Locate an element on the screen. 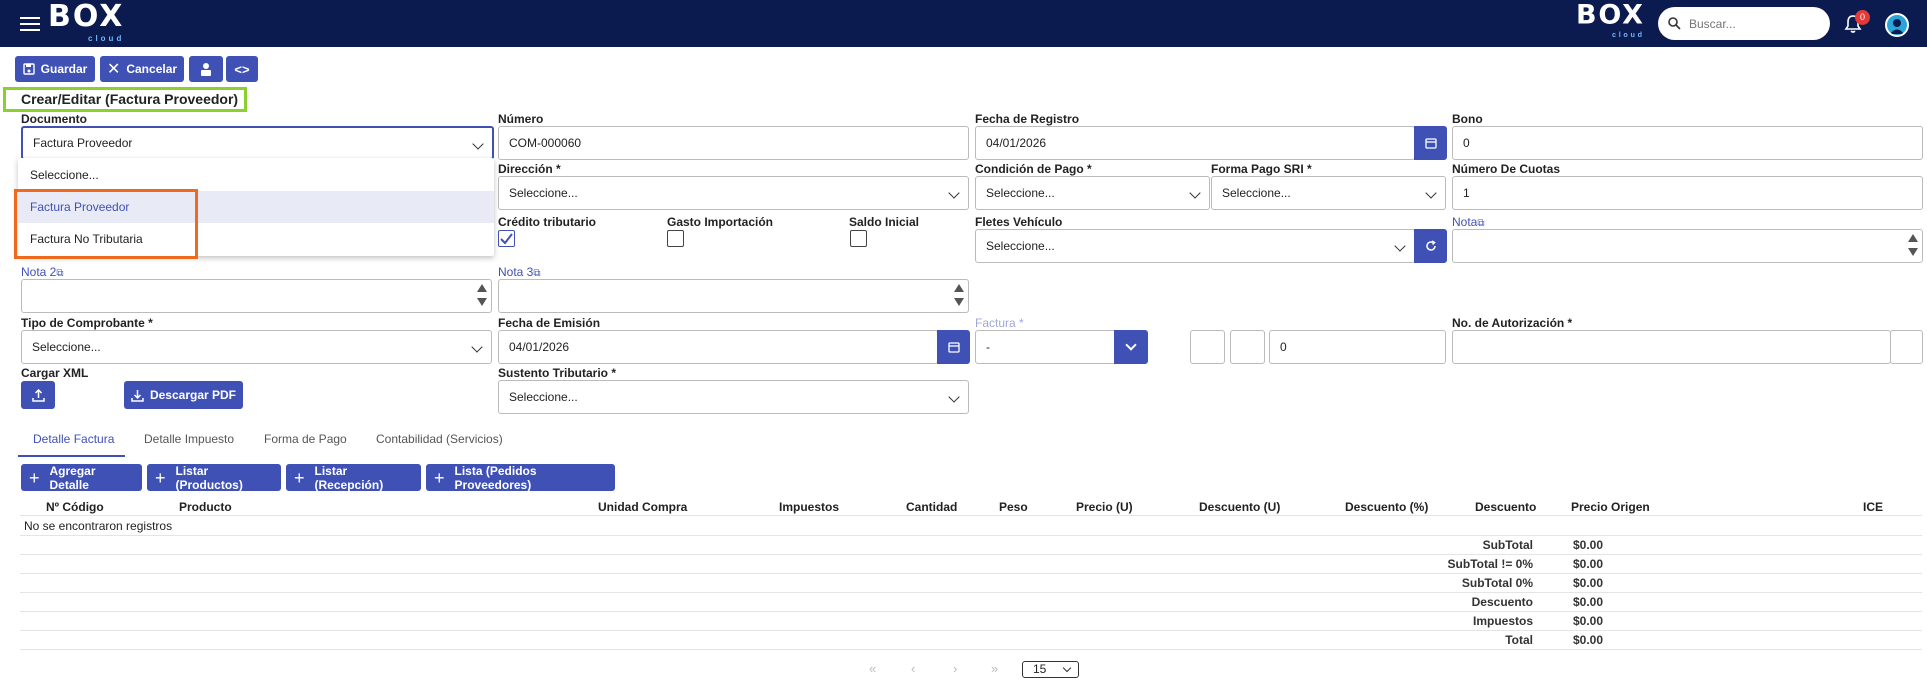 The width and height of the screenshot is (1927, 688). nota2-field is located at coordinates (256, 296).